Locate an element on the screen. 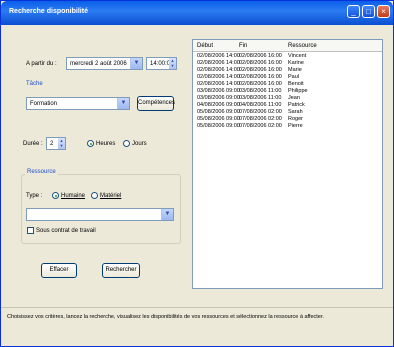 This screenshot has width=394, height=347. maximize-button: □ is located at coordinates (368, 11).